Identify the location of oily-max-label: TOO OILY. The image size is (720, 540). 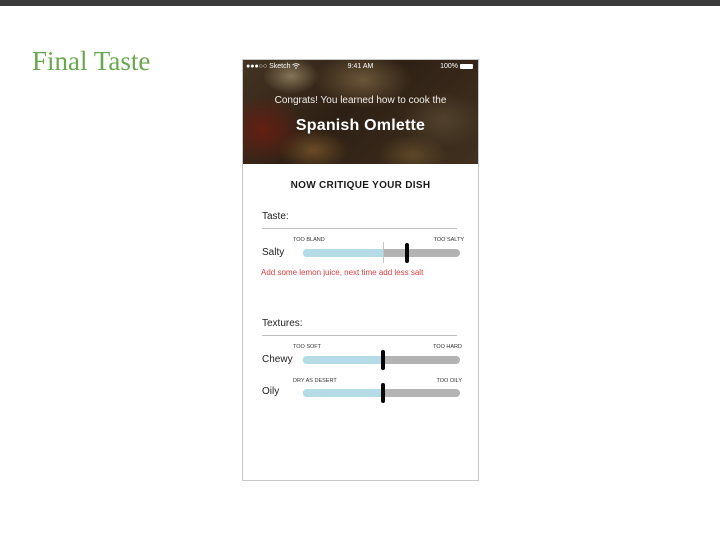
(449, 381).